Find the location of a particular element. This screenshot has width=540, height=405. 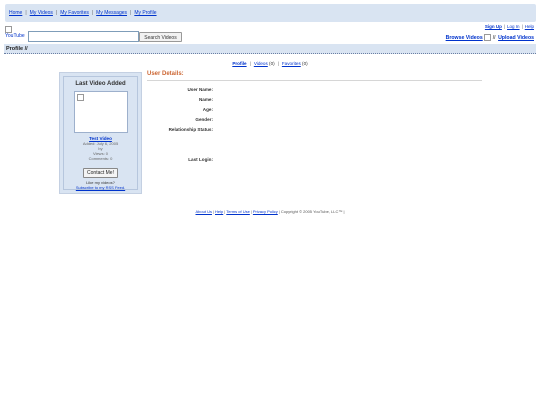

nav-my-videos-link: My Videos is located at coordinates (41, 13).